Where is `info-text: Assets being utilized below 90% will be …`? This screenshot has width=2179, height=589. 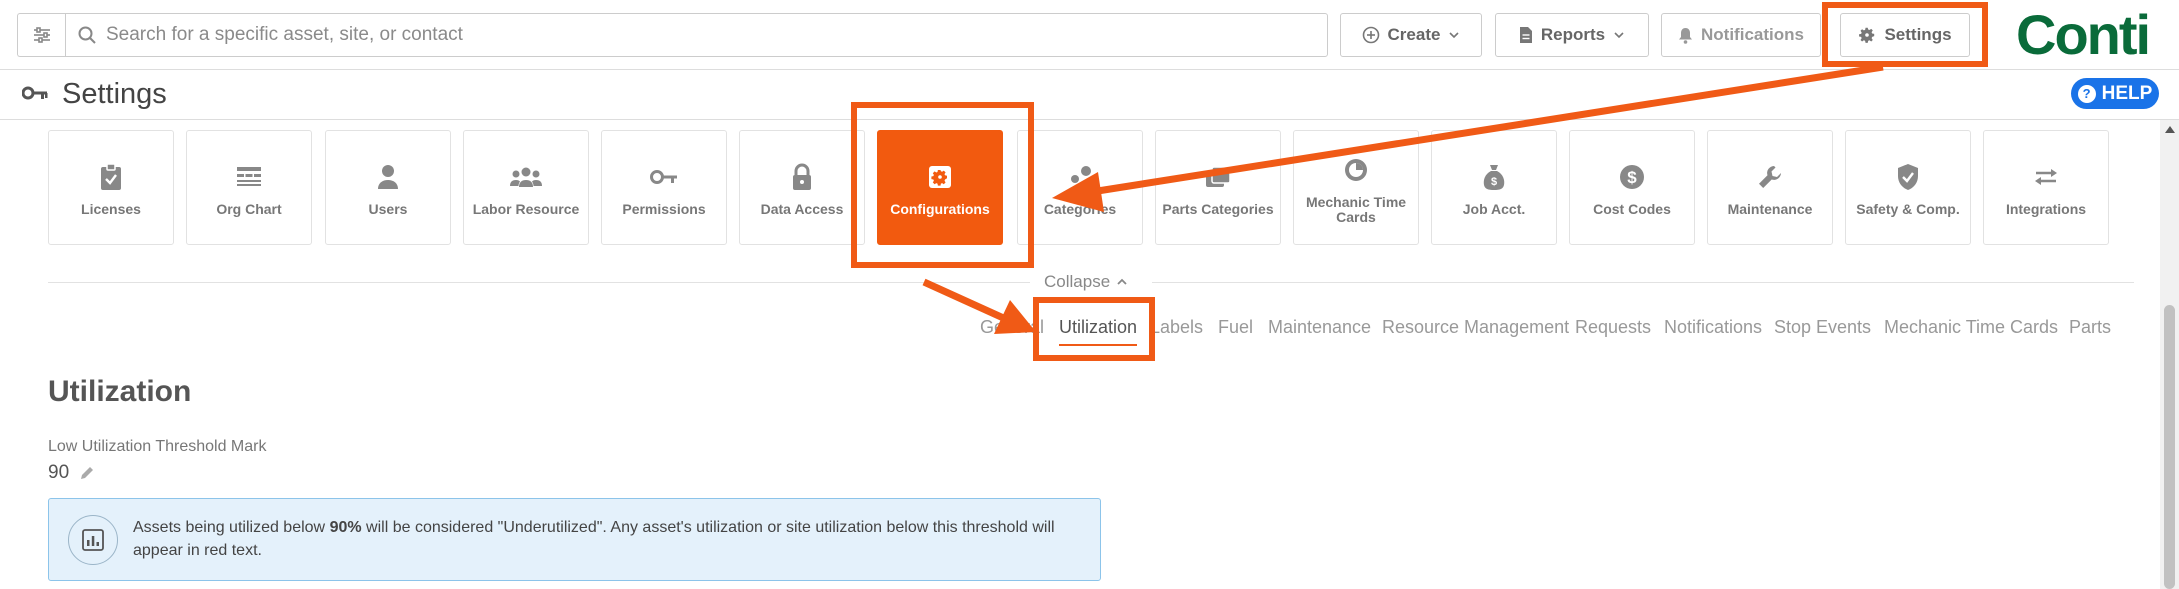
info-text: Assets being utilized below 90% will be … is located at coordinates (603, 539).